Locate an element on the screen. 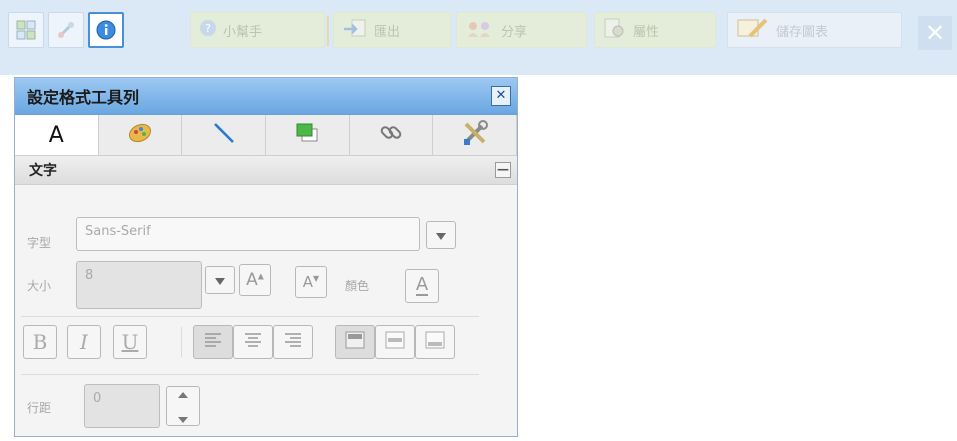  underline-icon: U is located at coordinates (130, 342).